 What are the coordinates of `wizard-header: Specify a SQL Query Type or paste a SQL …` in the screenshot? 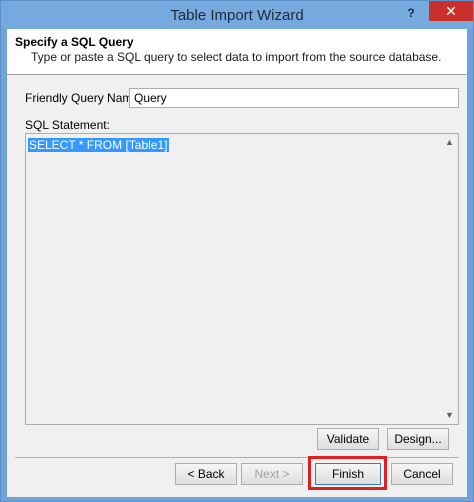 It's located at (237, 52).